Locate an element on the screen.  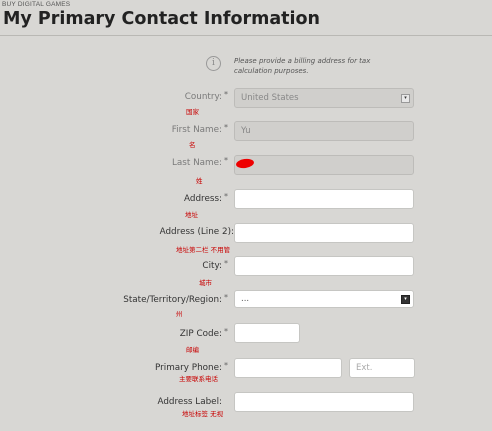
address-line2-field is located at coordinates (324, 233).